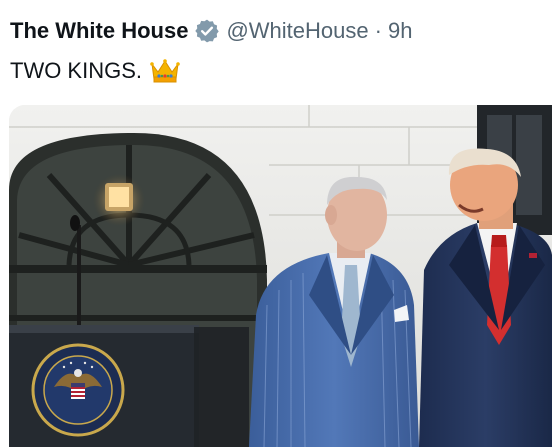 The width and height of the screenshot is (552, 447). What do you see at coordinates (78, 390) in the screenshot?
I see `presidential-seal-icon` at bounding box center [78, 390].